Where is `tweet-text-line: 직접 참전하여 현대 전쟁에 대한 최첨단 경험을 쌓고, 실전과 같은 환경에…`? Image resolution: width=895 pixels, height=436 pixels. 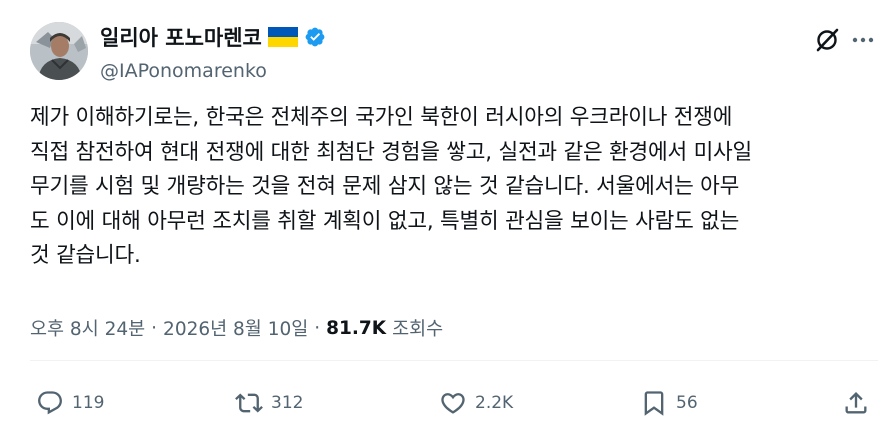 tweet-text-line: 직접 참전하여 현대 전쟁에 대한 최첨단 경험을 쌓고, 실전과 같은 환경에… is located at coordinates (391, 152).